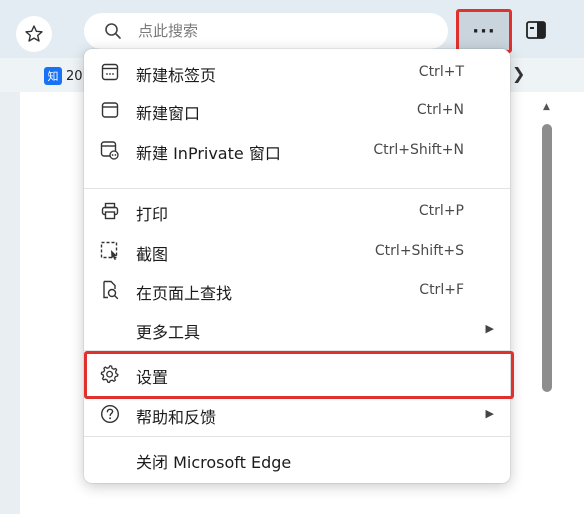 The image size is (584, 514). What do you see at coordinates (152, 377) in the screenshot?
I see `menu-item-label: 设置` at bounding box center [152, 377].